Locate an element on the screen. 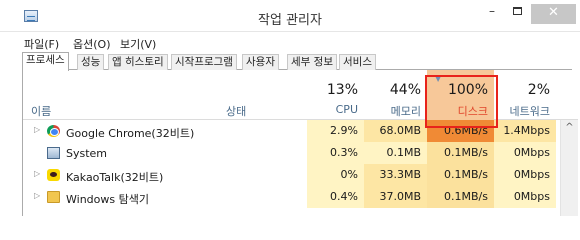 The width and height of the screenshot is (580, 240). process-row-system: System 0.3% 0.1MB 0.1MB/s 0Mbps is located at coordinates (300, 153).